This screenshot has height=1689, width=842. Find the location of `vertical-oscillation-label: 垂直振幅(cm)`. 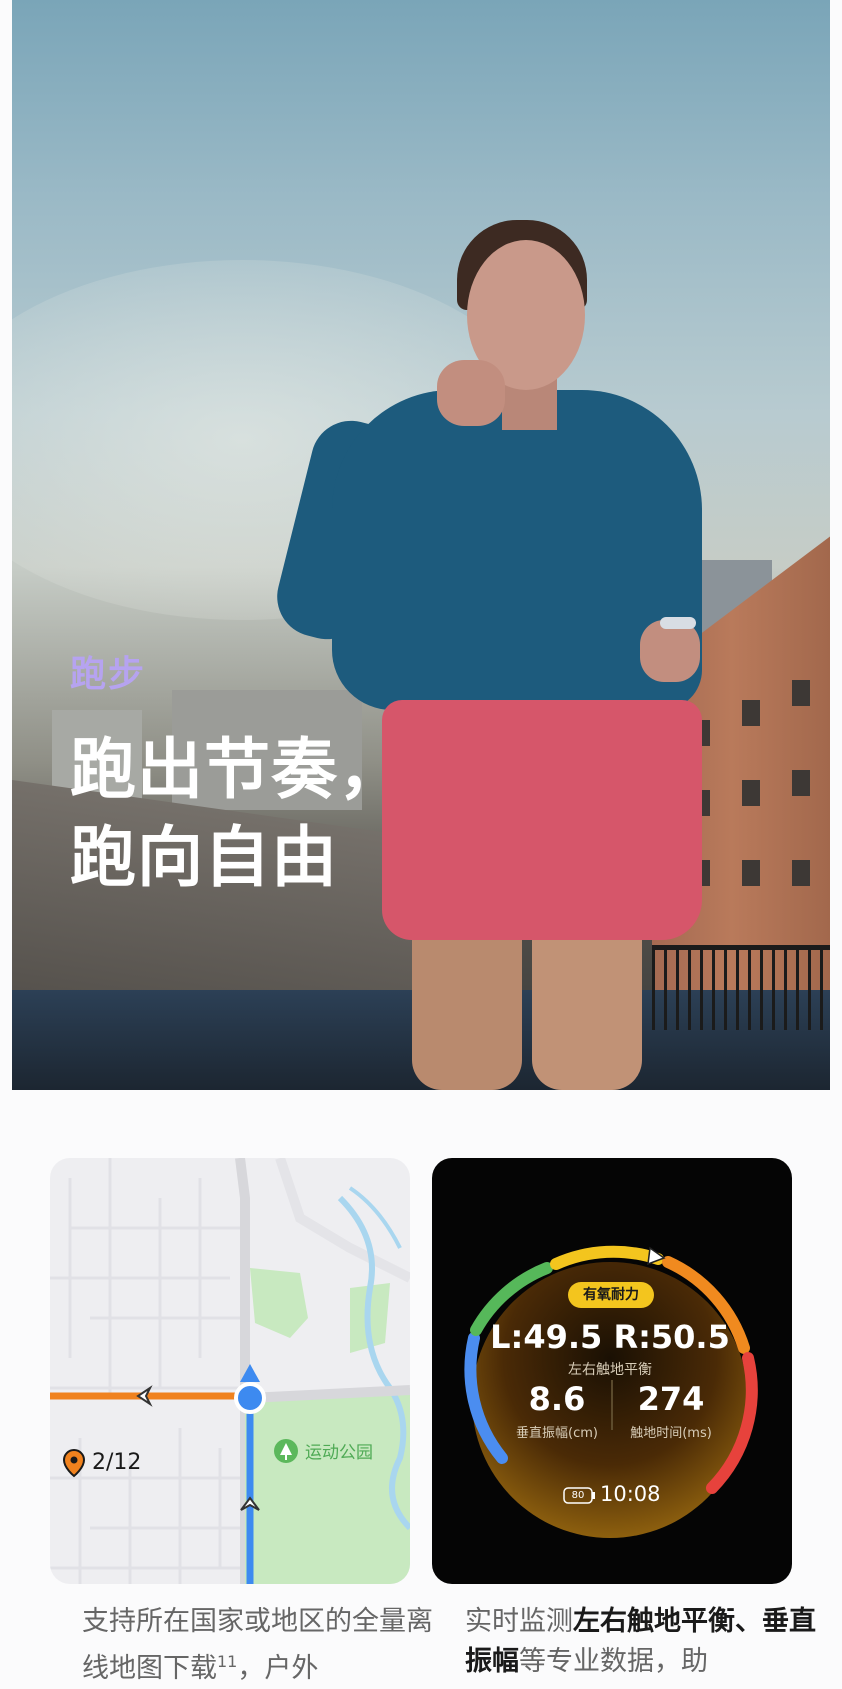

vertical-oscillation-label: 垂直振幅(cm) is located at coordinates (557, 1433).